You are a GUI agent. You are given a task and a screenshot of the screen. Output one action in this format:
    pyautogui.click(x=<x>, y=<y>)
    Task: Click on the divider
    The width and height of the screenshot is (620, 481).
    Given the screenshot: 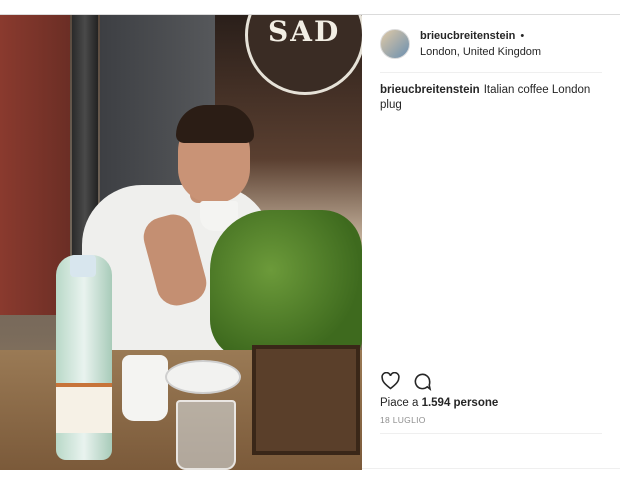 What is the action you would take?
    pyautogui.click(x=491, y=433)
    